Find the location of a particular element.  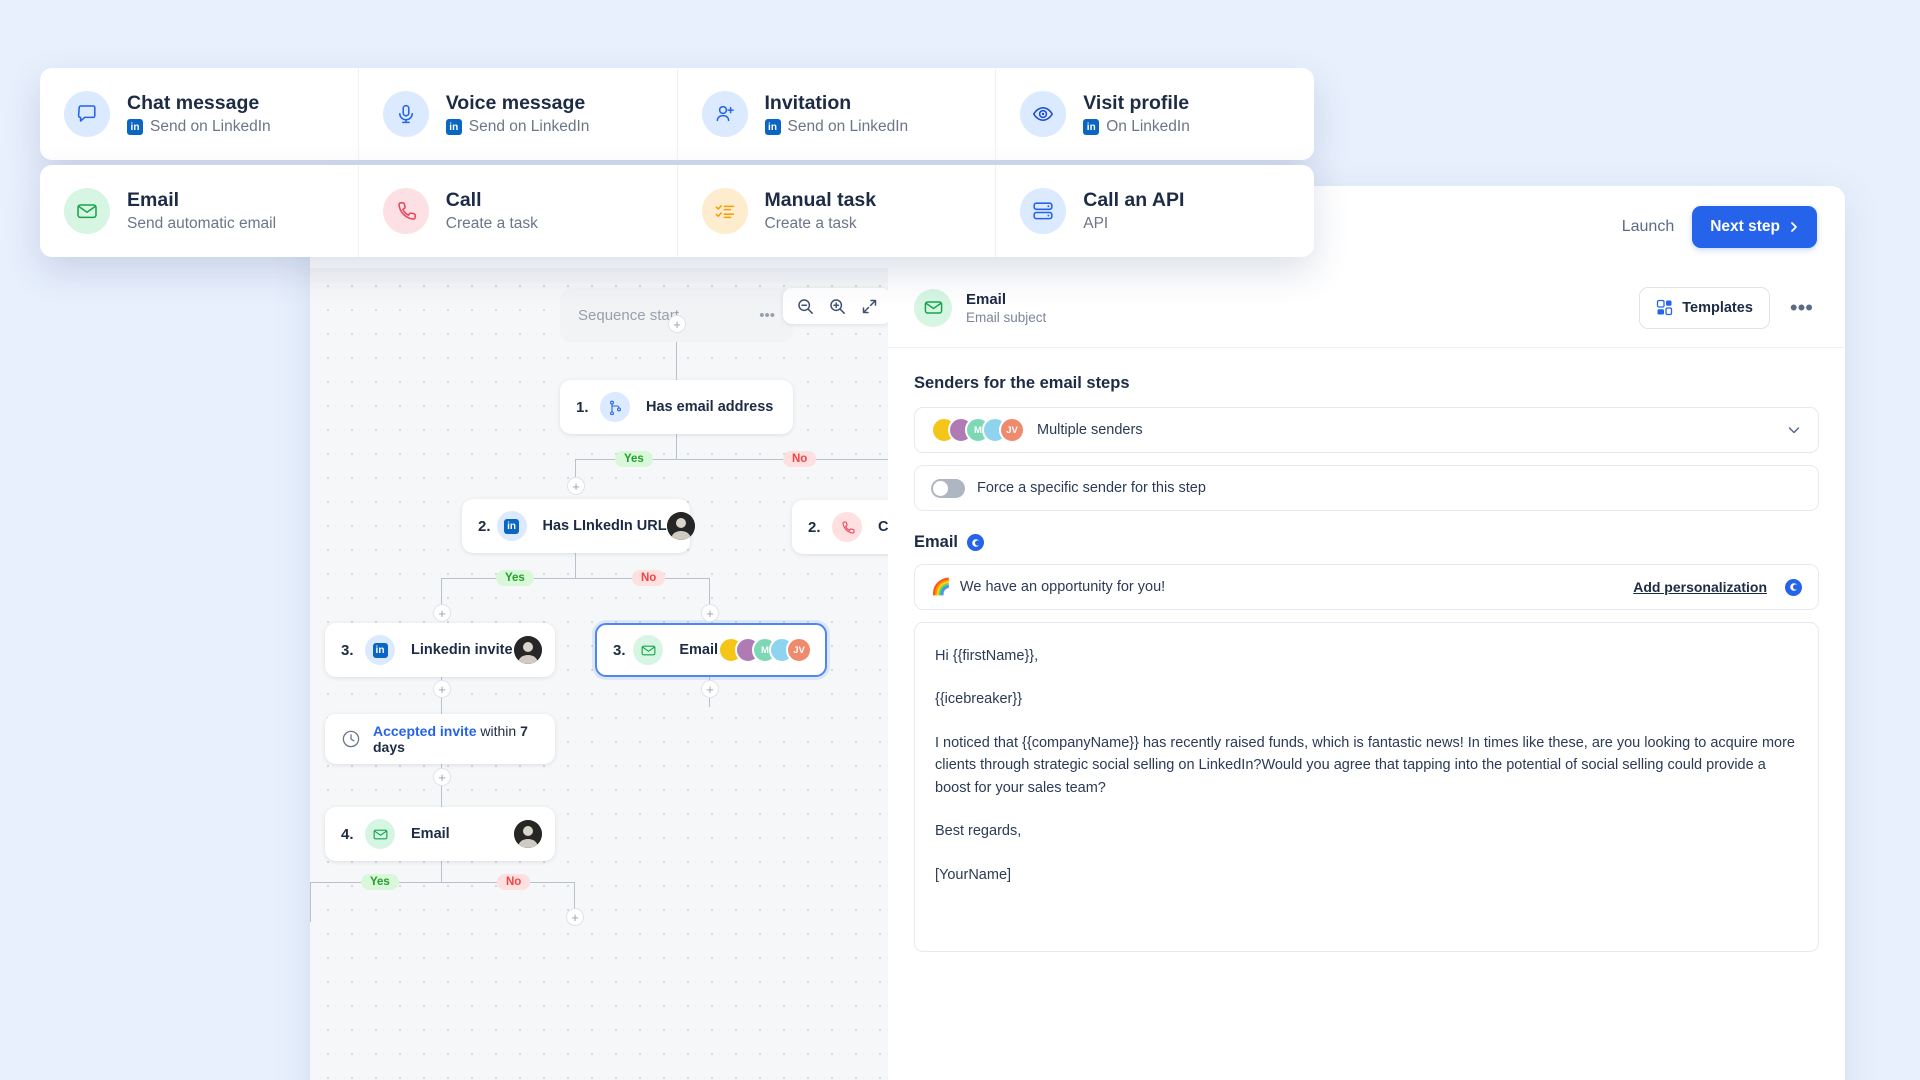

flow-node-3-invite: 3. in Linkedin invite is located at coordinates (440, 650).